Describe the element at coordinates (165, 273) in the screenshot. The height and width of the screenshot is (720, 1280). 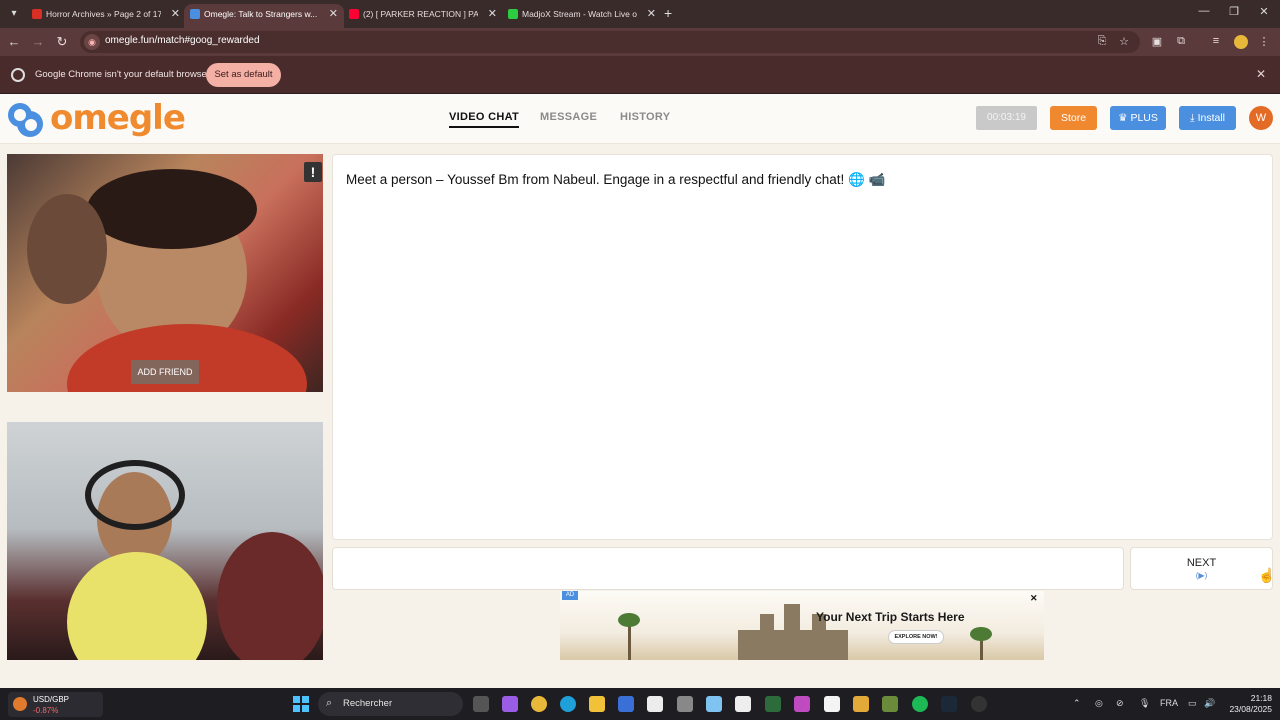
I see `stranger-video: ! ADD FRIEND` at that location.